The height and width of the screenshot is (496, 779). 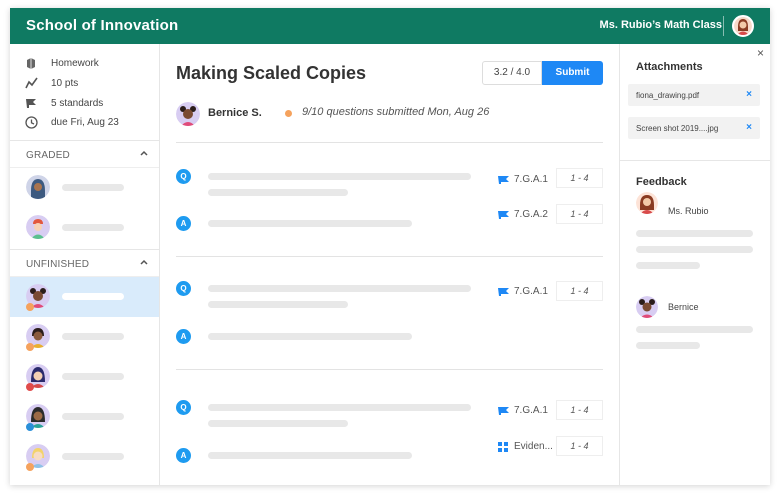 What do you see at coordinates (669, 67) in the screenshot?
I see `attachments-title: Attachments` at bounding box center [669, 67].